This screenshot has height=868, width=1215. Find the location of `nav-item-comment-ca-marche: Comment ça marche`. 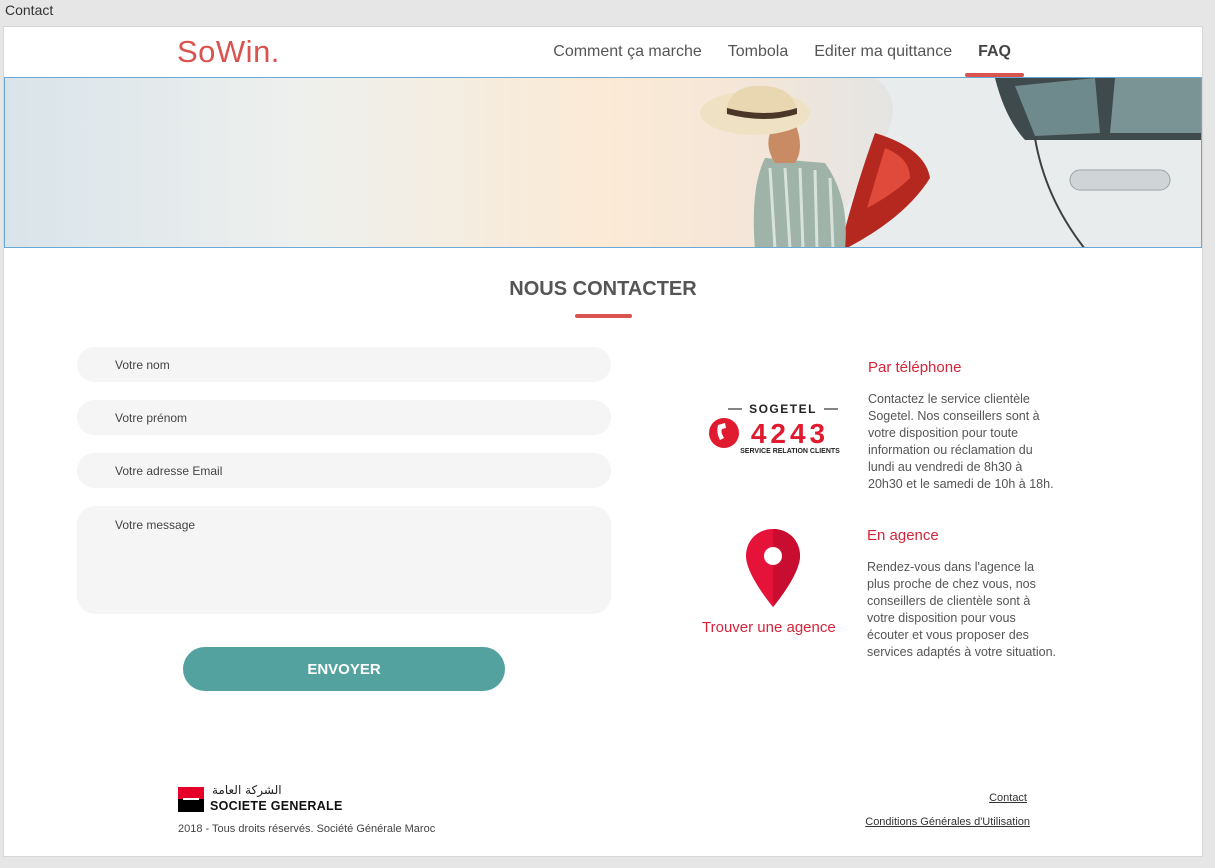

nav-item-comment-ca-marche: Comment ça marche is located at coordinates (627, 52).